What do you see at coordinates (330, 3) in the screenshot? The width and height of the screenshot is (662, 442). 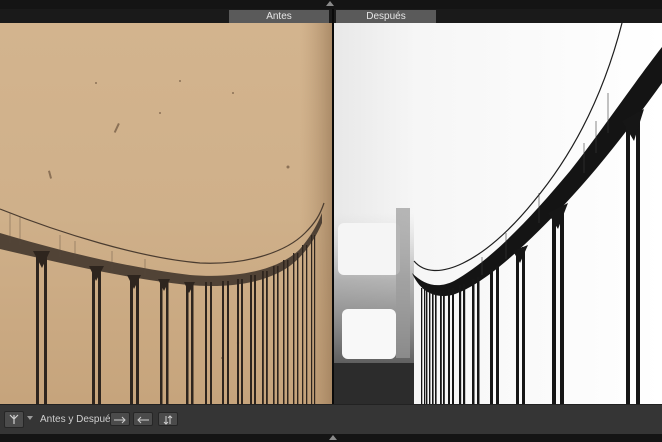 I see `top-panel-toggle-icon` at bounding box center [330, 3].